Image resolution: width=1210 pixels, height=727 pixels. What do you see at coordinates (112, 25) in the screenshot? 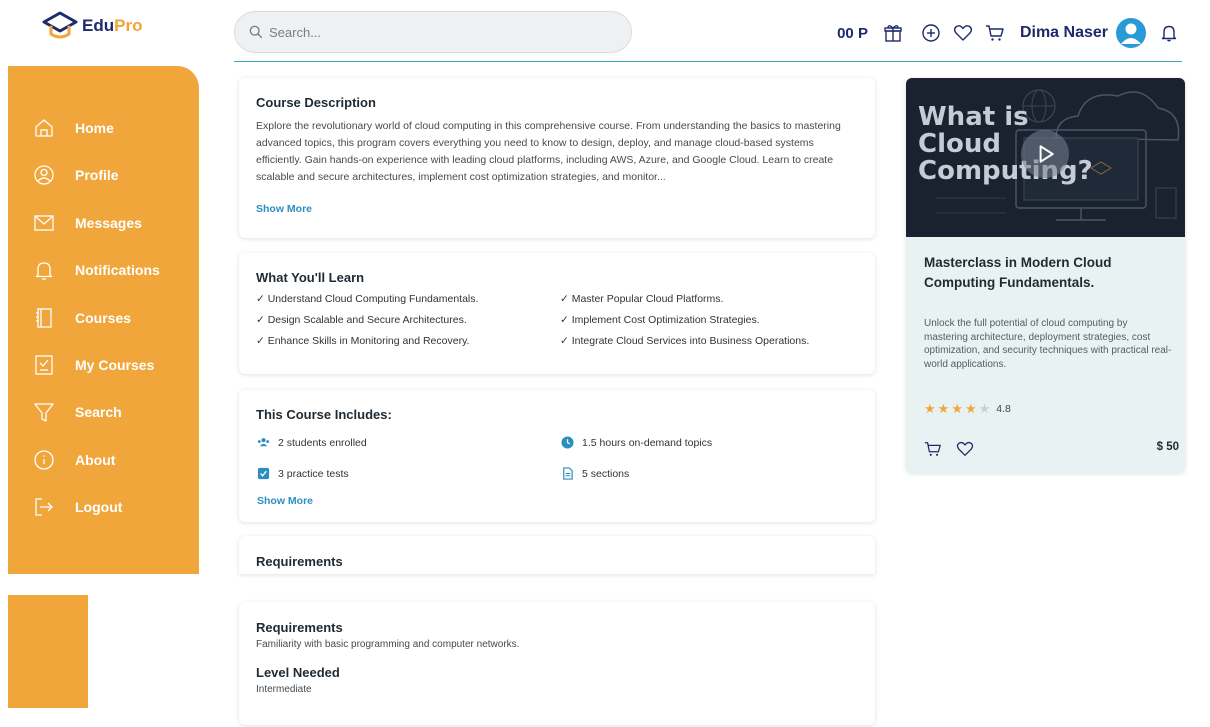
I see `brand-name: EduPro` at bounding box center [112, 25].